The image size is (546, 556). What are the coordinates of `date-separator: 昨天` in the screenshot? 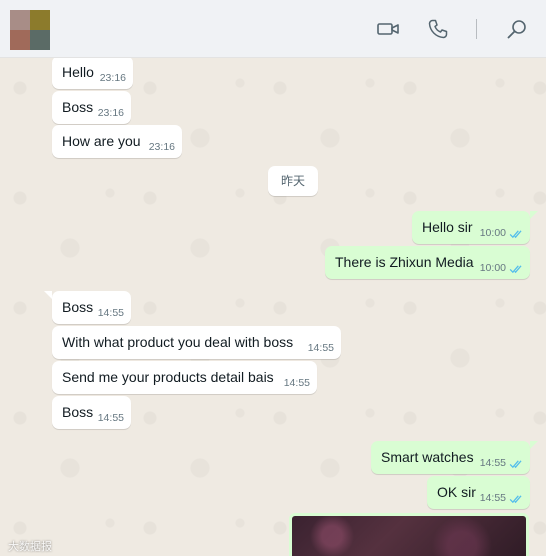 It's located at (293, 181).